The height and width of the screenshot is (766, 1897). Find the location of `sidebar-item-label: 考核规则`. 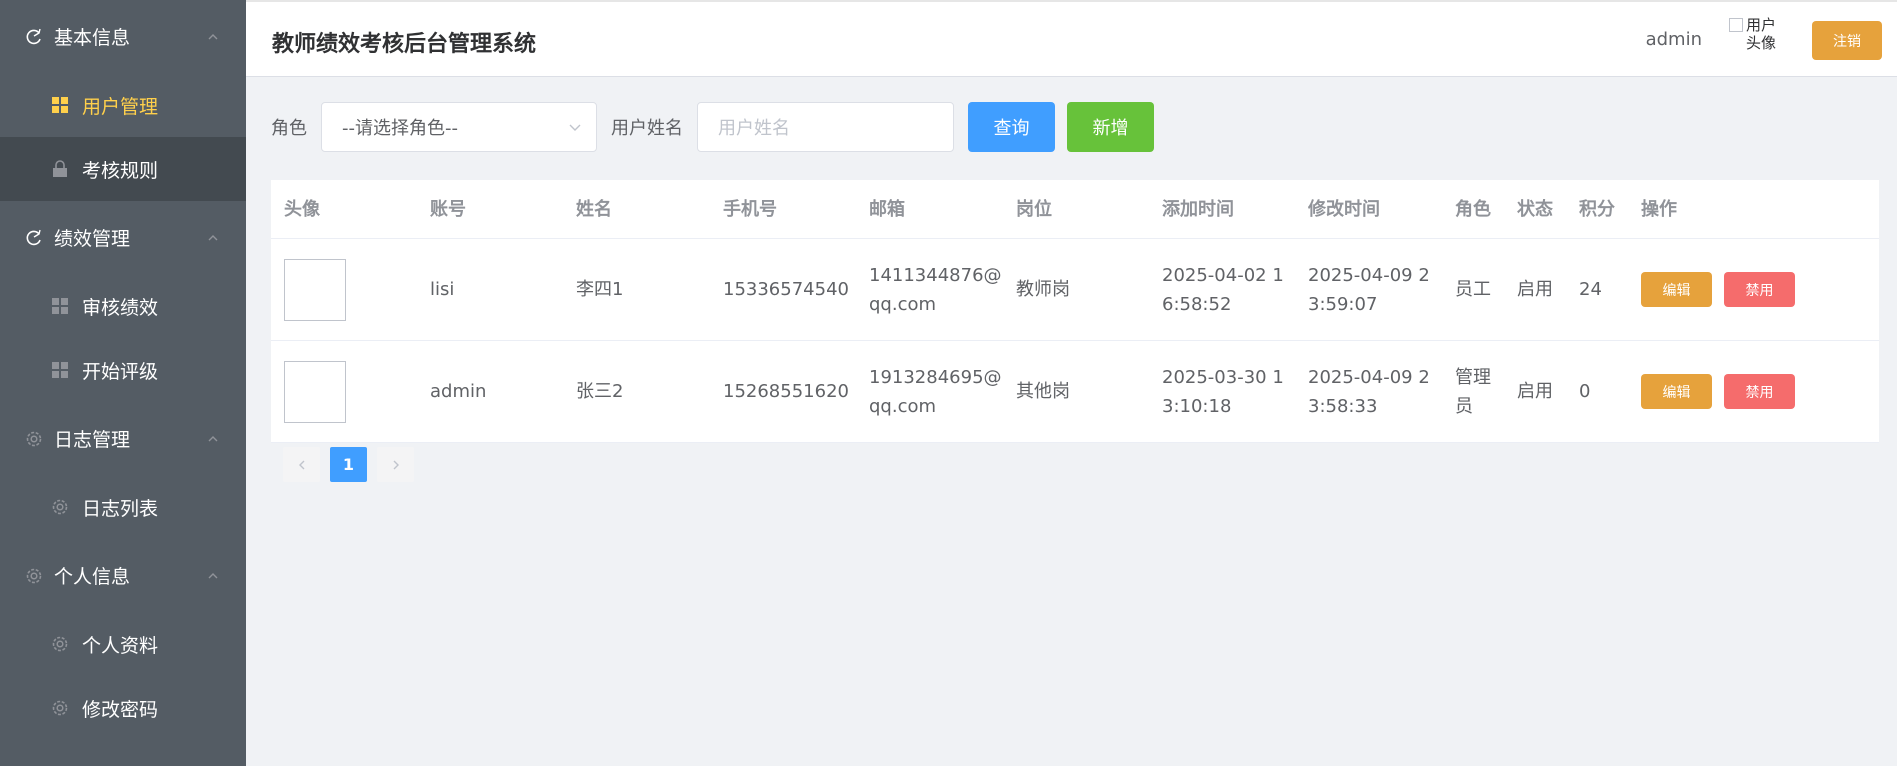

sidebar-item-label: 考核规则 is located at coordinates (120, 170).